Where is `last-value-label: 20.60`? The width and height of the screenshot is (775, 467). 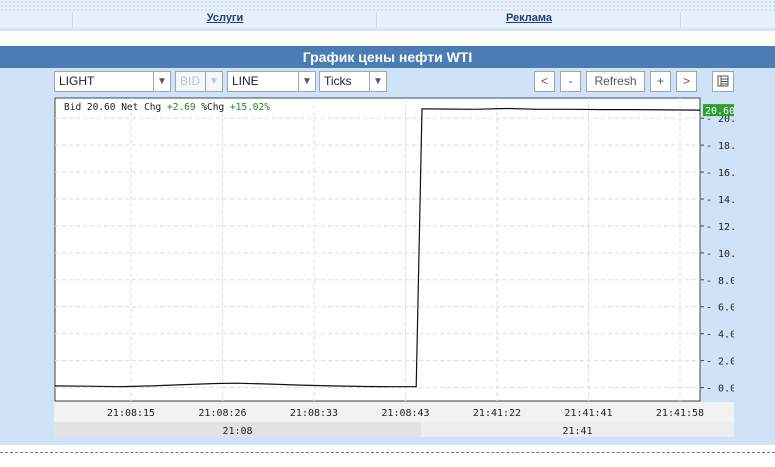 last-value-label: 20.60 is located at coordinates (719, 111).